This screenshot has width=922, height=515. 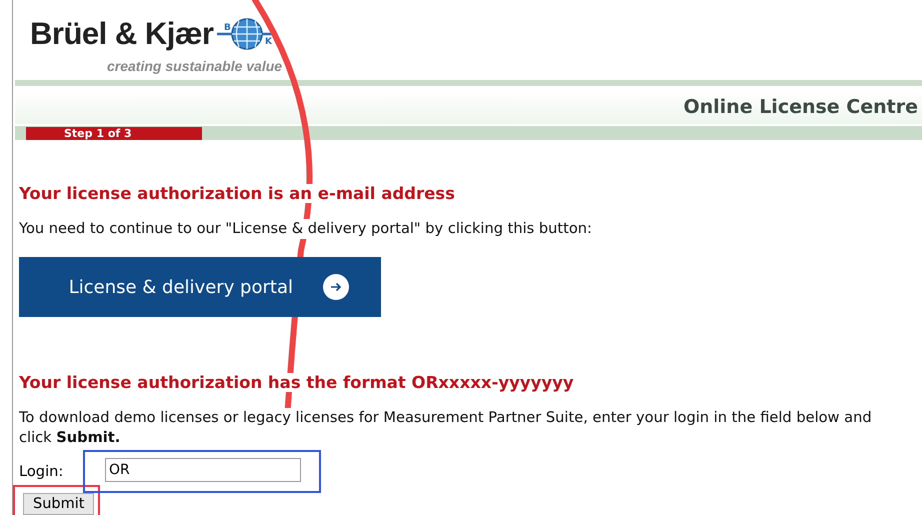 What do you see at coordinates (200, 287) in the screenshot?
I see `portal-button: License & delivery portal` at bounding box center [200, 287].